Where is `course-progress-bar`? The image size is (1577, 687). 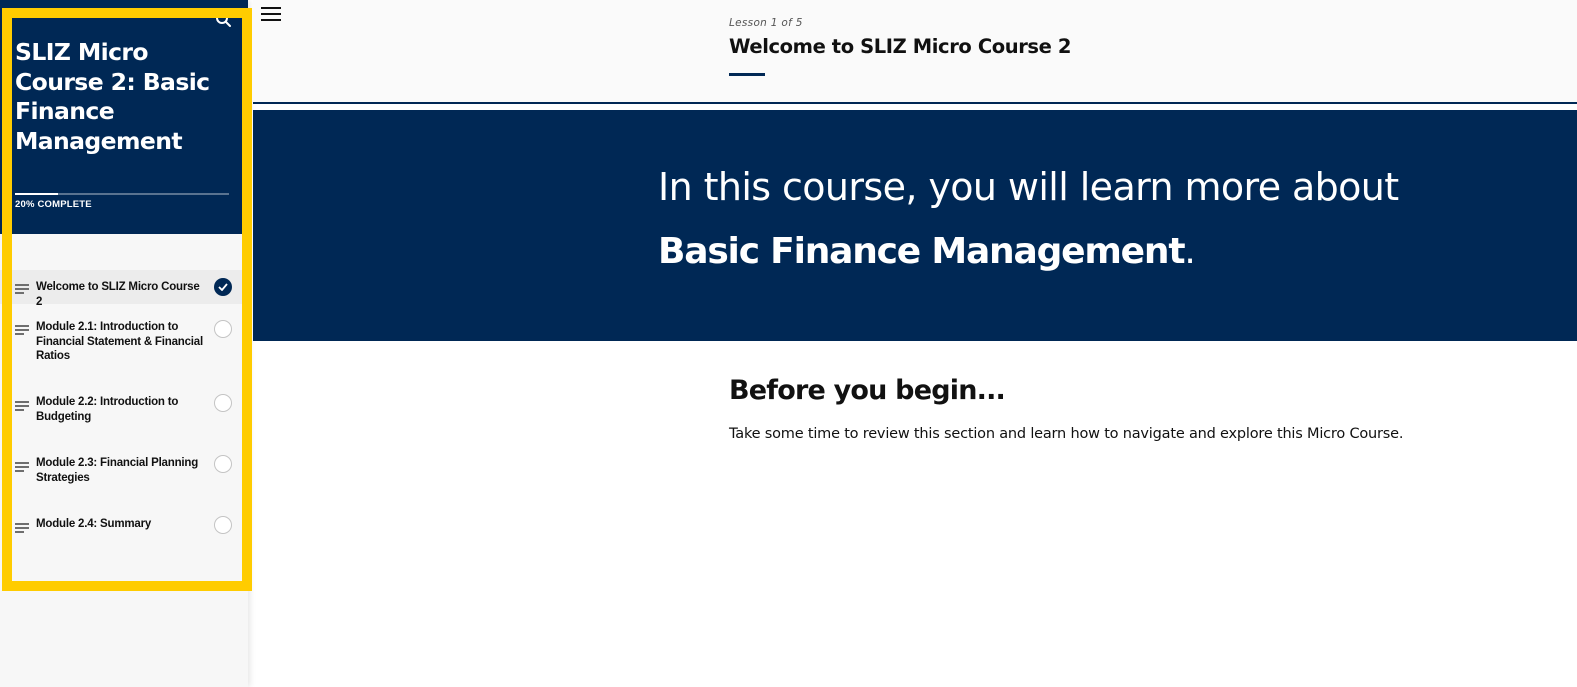 course-progress-bar is located at coordinates (122, 194).